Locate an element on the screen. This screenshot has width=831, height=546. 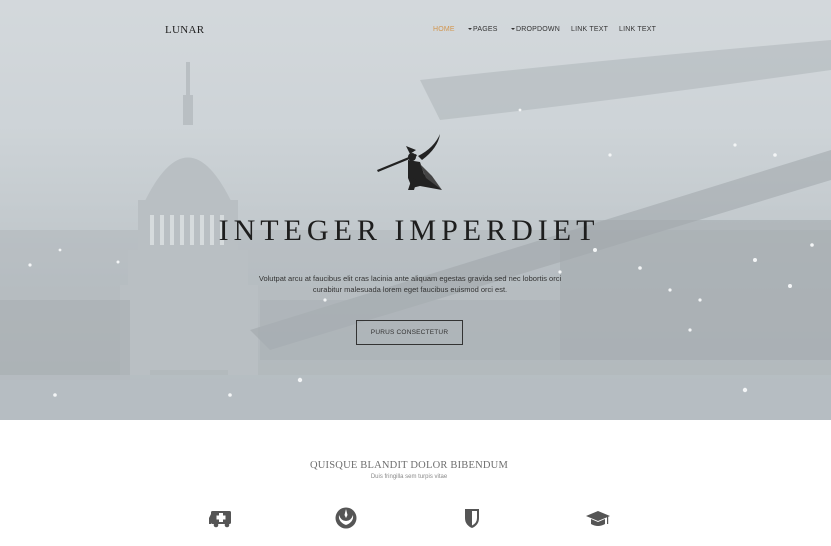
nav-dropdown: DROPDOWN is located at coordinates (535, 32).